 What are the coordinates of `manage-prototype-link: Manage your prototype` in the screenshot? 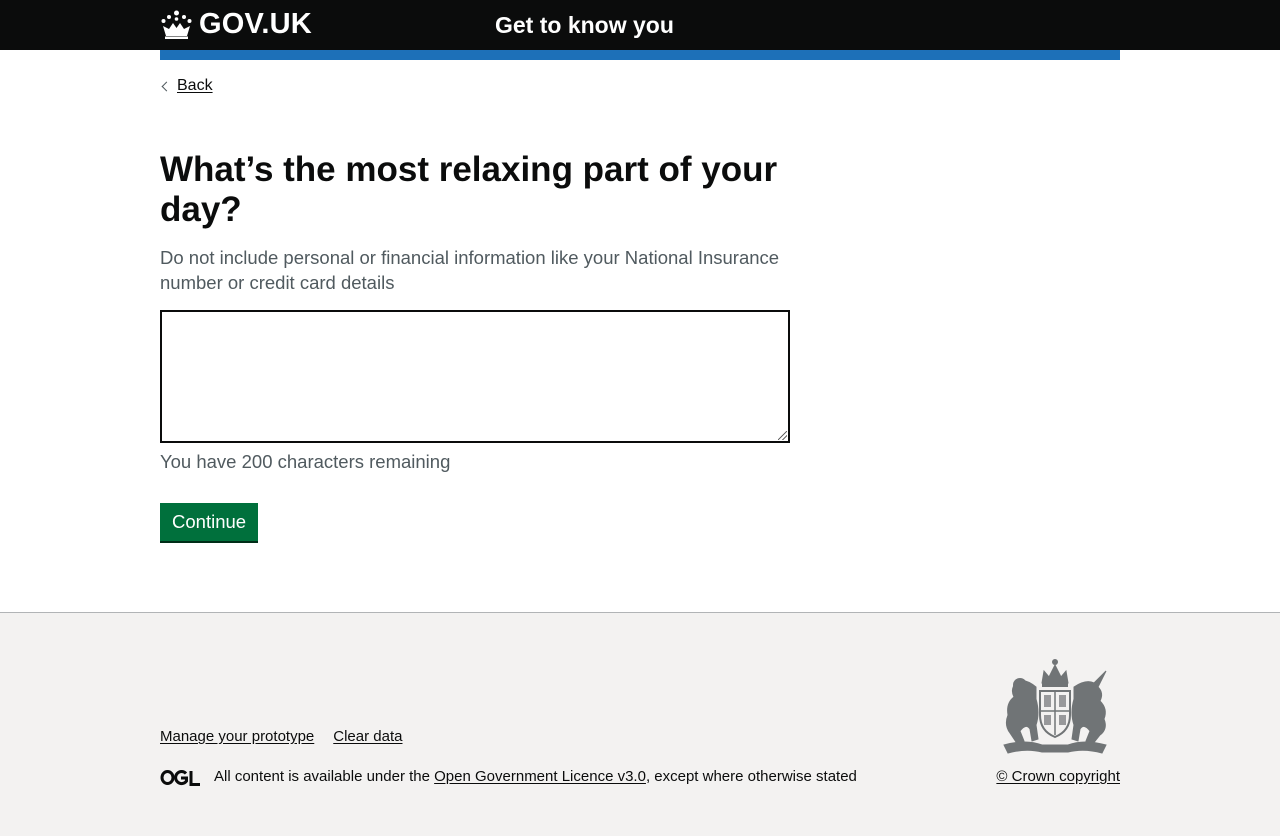 It's located at (237, 737).